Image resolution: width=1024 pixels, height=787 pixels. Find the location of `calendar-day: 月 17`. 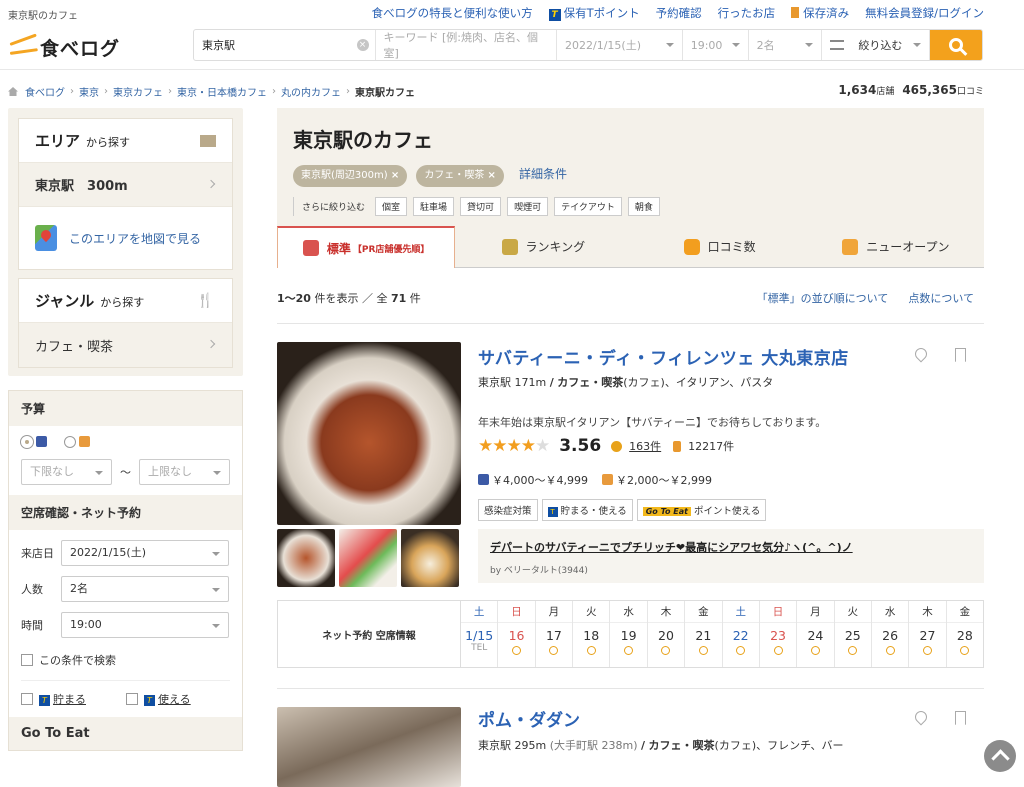

calendar-day: 月 17 is located at coordinates (554, 634).